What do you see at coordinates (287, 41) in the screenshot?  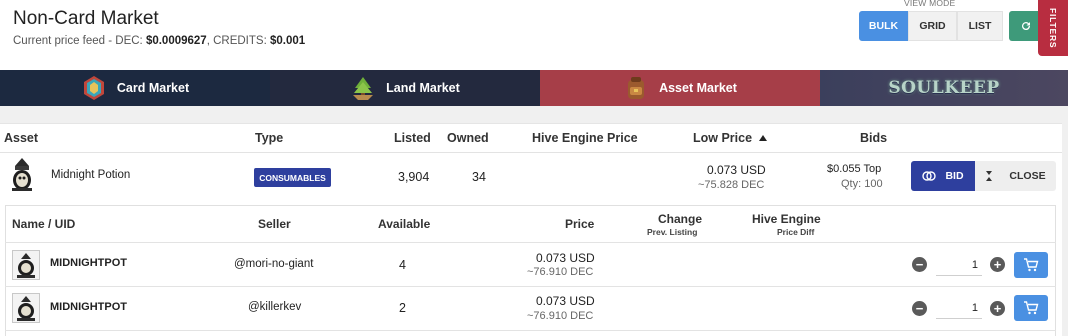 I see `credits-price: $0.001` at bounding box center [287, 41].